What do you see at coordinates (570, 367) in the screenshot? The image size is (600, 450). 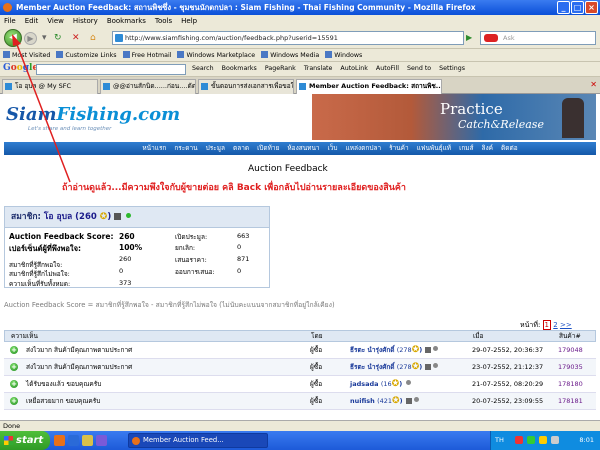 I see `row-item-link: 179035` at bounding box center [570, 367].